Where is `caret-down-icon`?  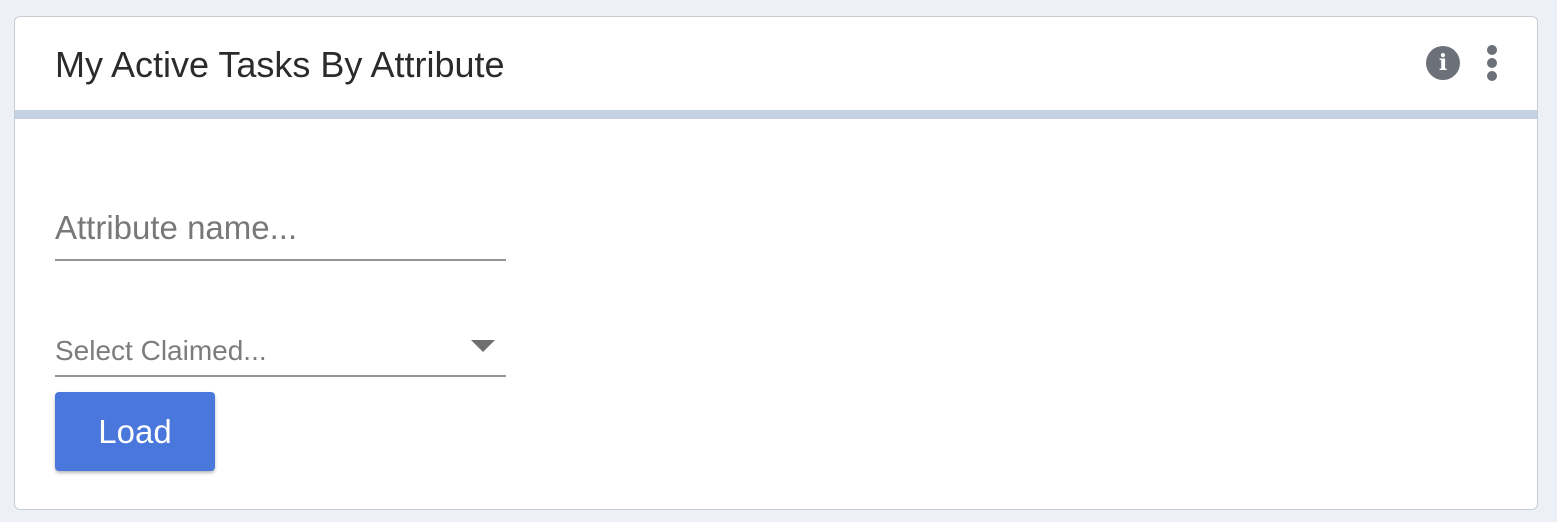
caret-down-icon is located at coordinates (483, 346).